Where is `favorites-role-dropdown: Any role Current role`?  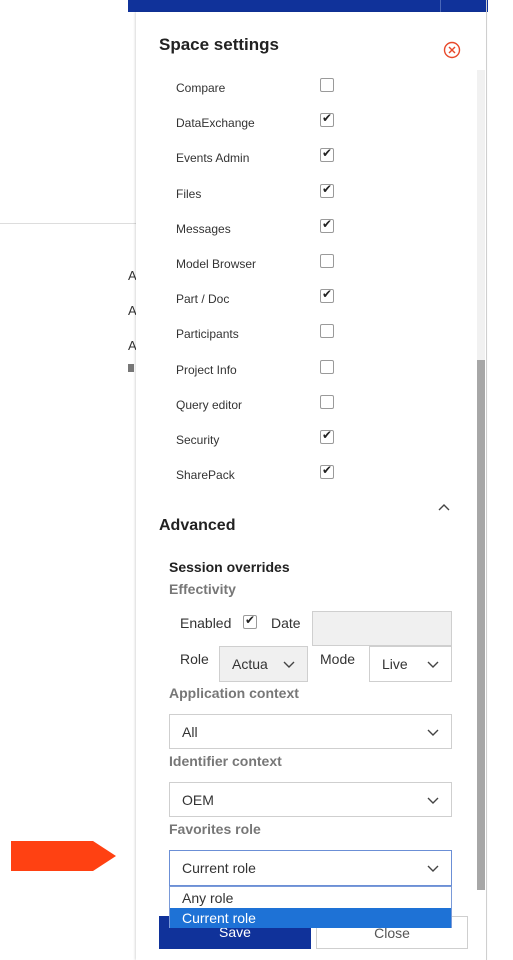 favorites-role-dropdown: Any role Current role is located at coordinates (310, 907).